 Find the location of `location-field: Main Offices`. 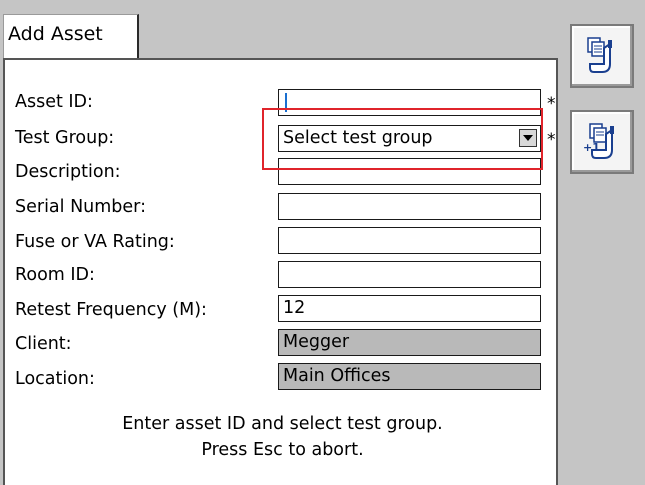

location-field: Main Offices is located at coordinates (409, 376).